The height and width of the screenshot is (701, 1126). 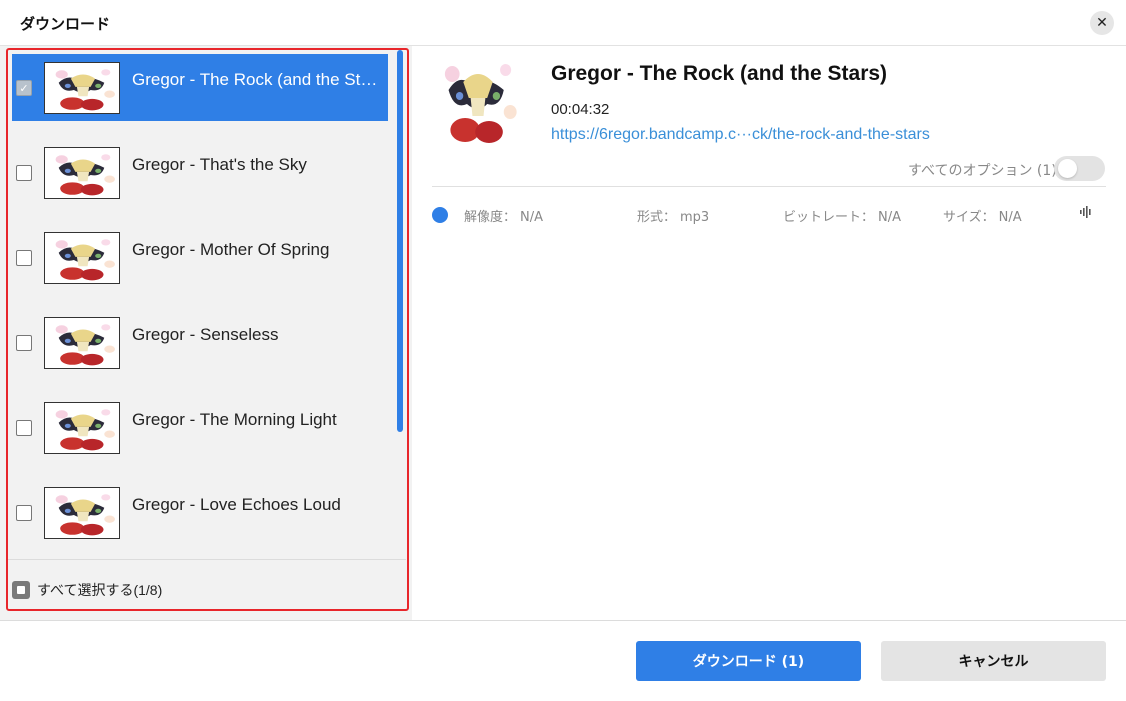 What do you see at coordinates (257, 79) in the screenshot?
I see `item-label: Gregor - The Rock (and the Stars)` at bounding box center [257, 79].